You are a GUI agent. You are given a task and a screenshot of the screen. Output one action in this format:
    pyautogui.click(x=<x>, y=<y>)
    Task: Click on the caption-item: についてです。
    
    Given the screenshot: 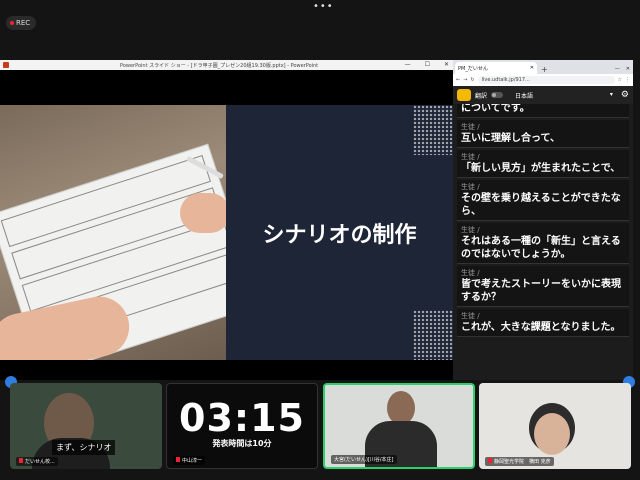 What is the action you would take?
    pyautogui.click(x=543, y=111)
    